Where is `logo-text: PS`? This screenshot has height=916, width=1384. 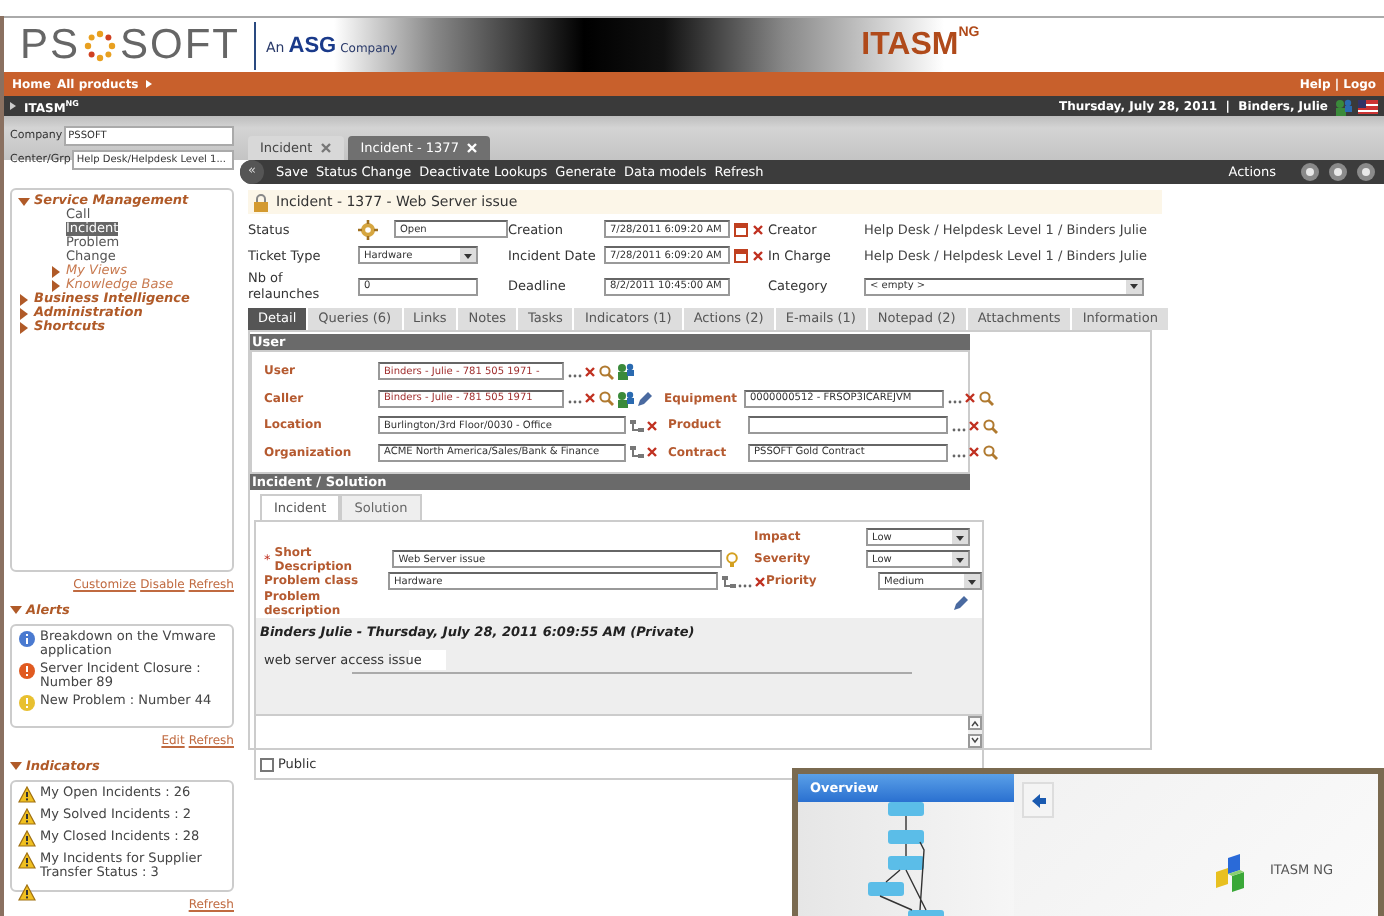 logo-text: PS is located at coordinates (50, 45).